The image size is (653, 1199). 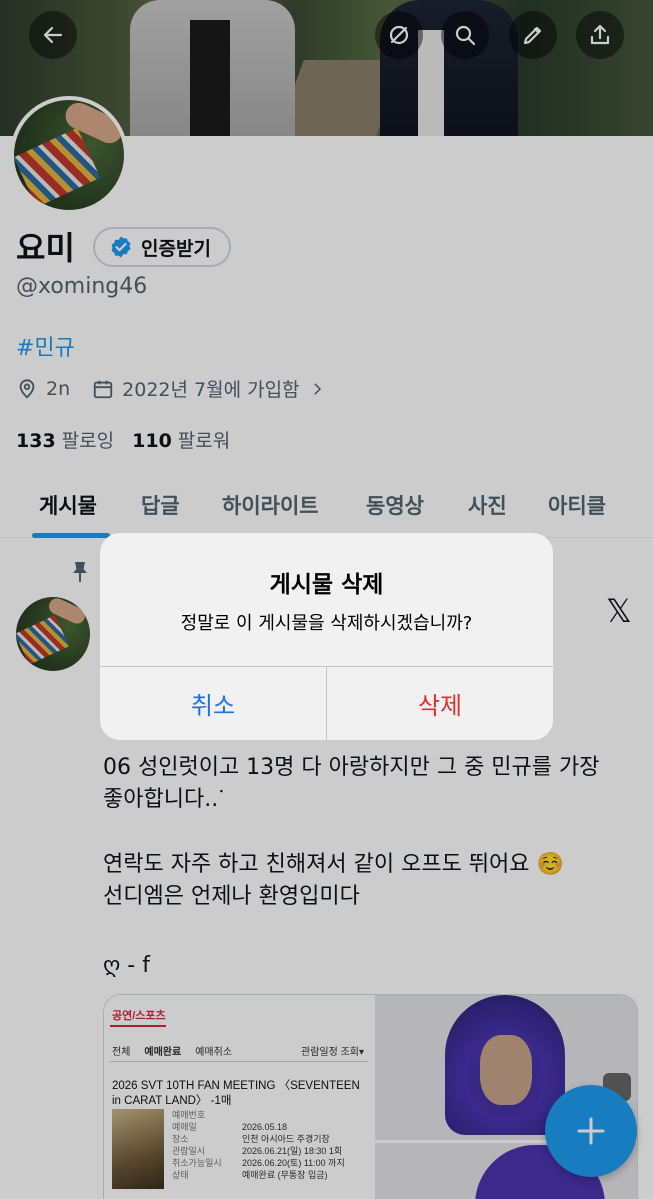 What do you see at coordinates (326, 623) in the screenshot?
I see `dialog-message: 정말로 이 게시물을 삭제하시겠습니까?` at bounding box center [326, 623].